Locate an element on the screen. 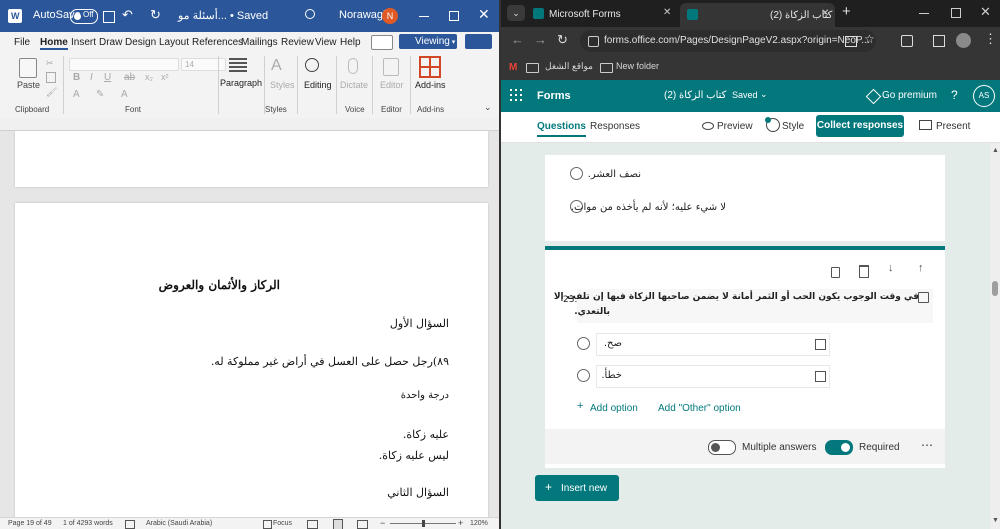 This screenshot has width=1000, height=529. tab-insert: Insert is located at coordinates (83, 42).